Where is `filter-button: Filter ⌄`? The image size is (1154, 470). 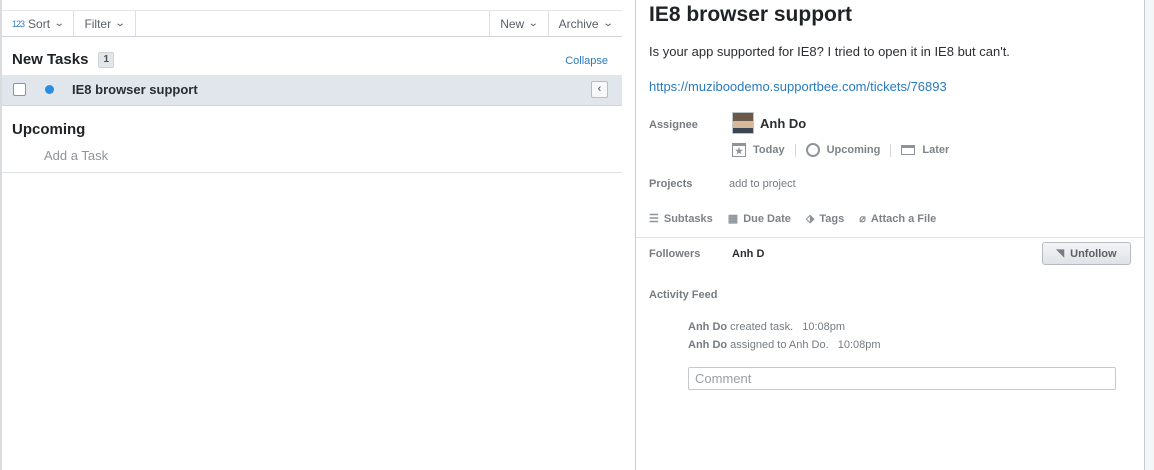
filter-button: Filter ⌄ is located at coordinates (105, 23).